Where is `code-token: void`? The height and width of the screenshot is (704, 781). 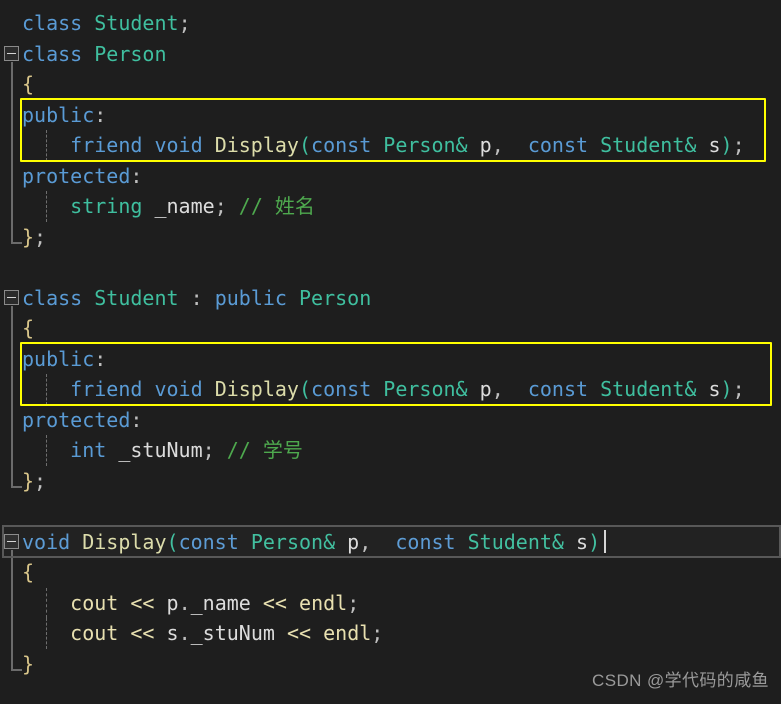 code-token: void is located at coordinates (46, 541).